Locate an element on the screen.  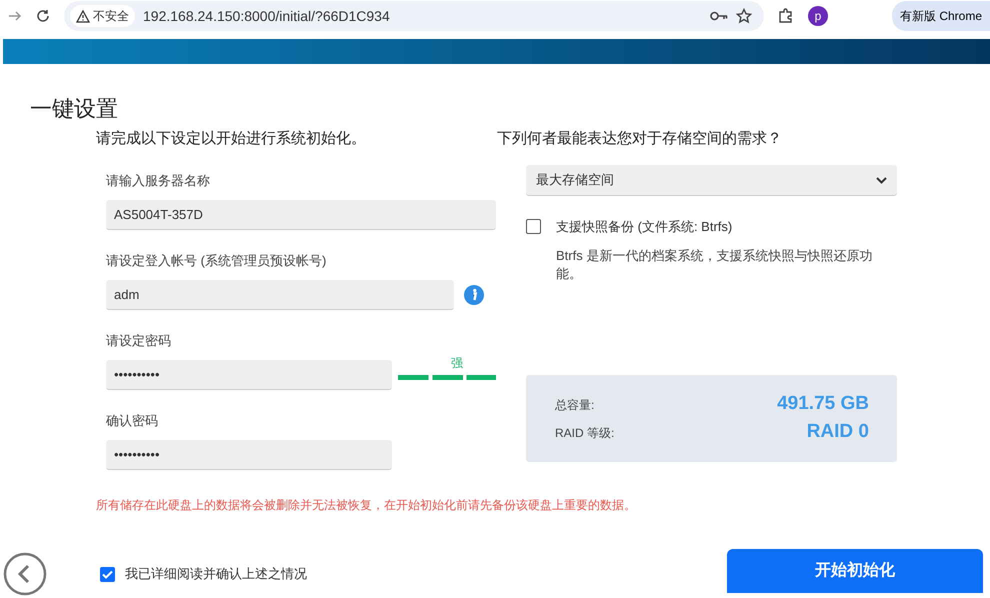
section-heading: 请完成以下设定以开始进行系统初始化。 is located at coordinates (231, 139).